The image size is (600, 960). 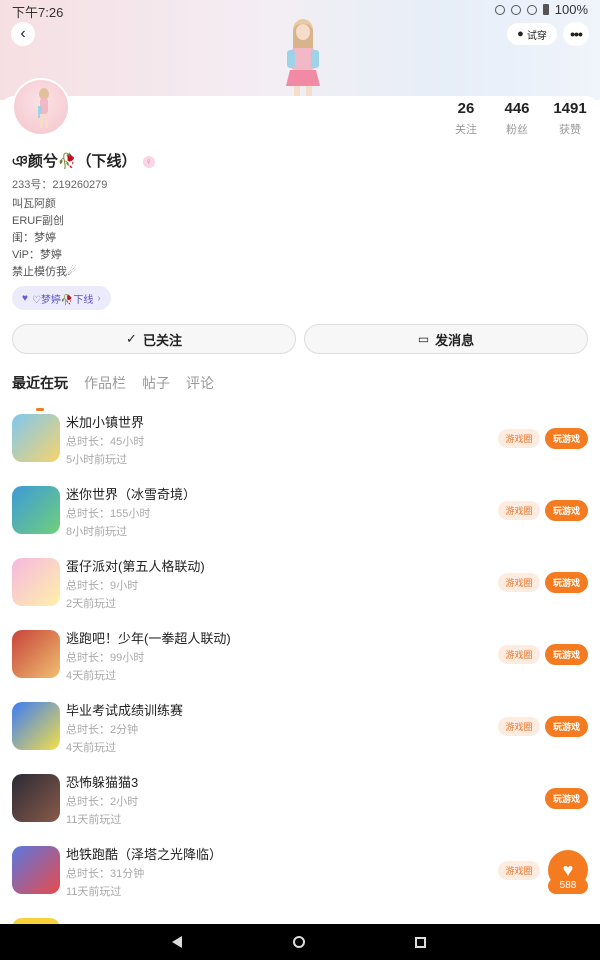 What do you see at coordinates (576, 34) in the screenshot?
I see `more-button: •••` at bounding box center [576, 34].